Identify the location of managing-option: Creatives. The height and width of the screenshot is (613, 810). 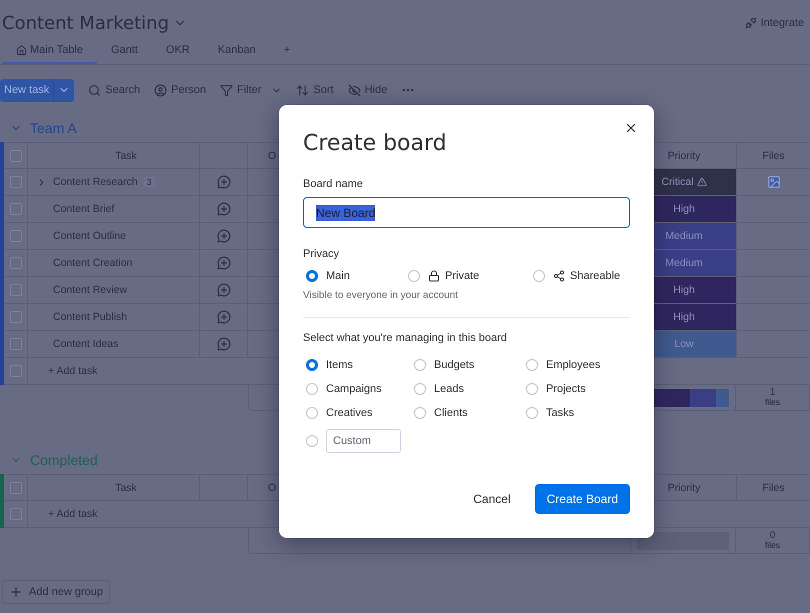
(357, 413).